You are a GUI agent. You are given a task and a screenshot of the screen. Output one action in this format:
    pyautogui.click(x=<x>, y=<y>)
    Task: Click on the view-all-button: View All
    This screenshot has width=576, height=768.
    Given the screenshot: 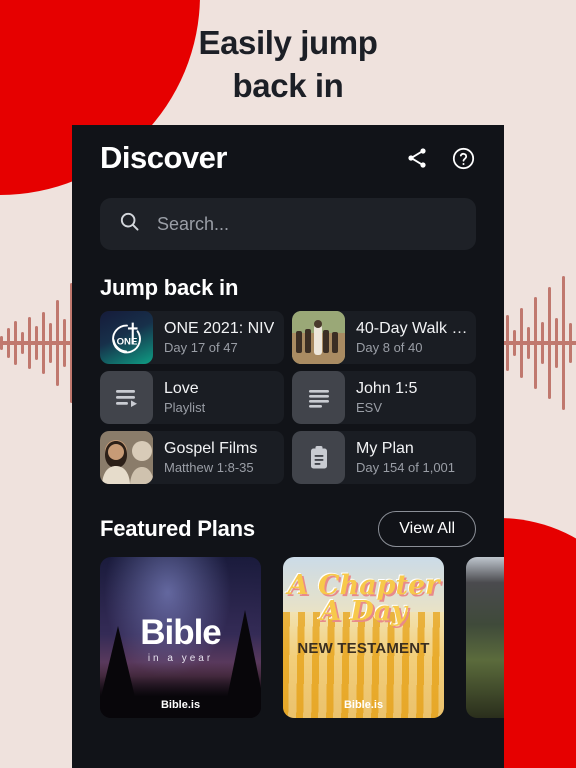 What is the action you would take?
    pyautogui.click(x=427, y=529)
    